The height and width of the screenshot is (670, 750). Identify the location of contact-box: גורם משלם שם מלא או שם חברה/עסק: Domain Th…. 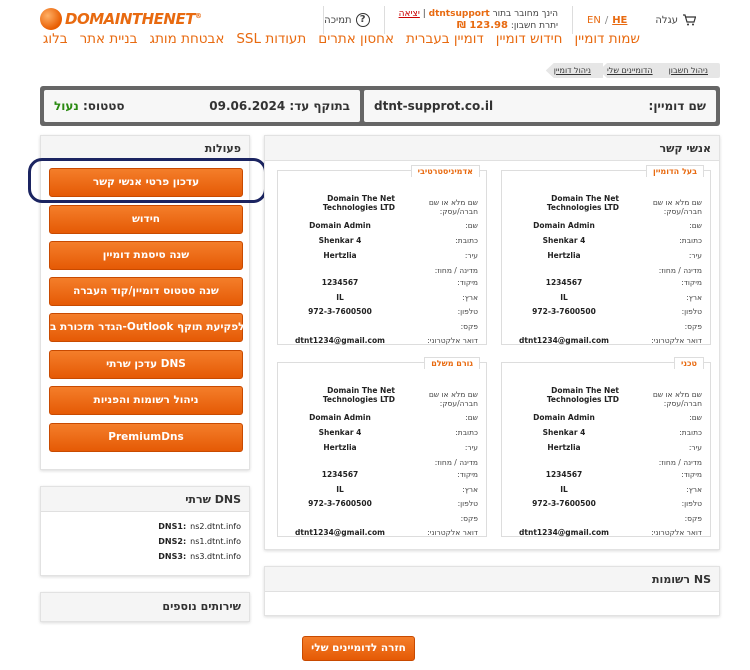
(382, 447).